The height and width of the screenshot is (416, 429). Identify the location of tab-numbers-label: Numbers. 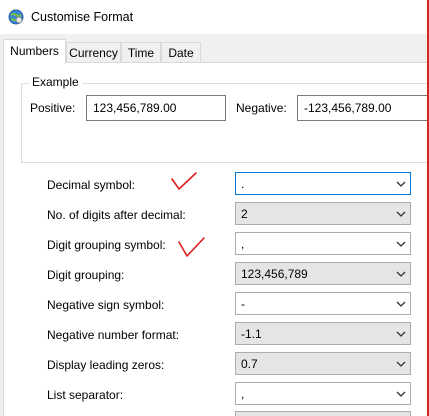
(34, 51).